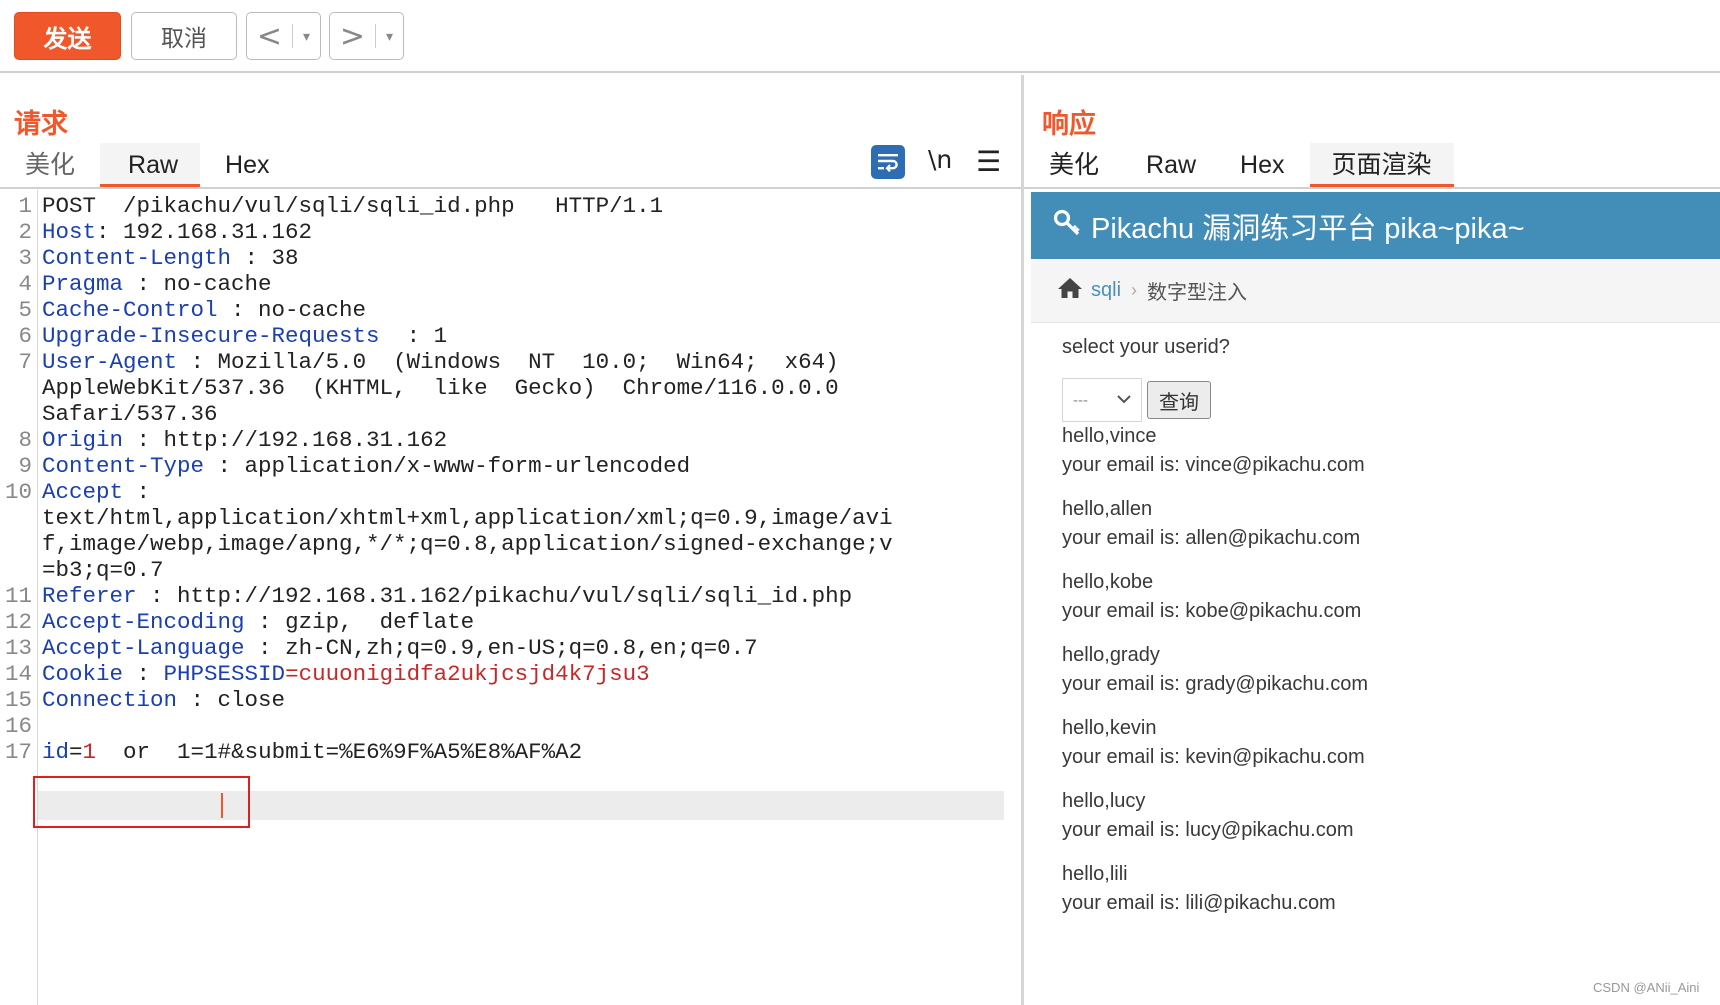 Image resolution: width=1720 pixels, height=1005 pixels. I want to click on body-param-name: id, so click(56, 752).